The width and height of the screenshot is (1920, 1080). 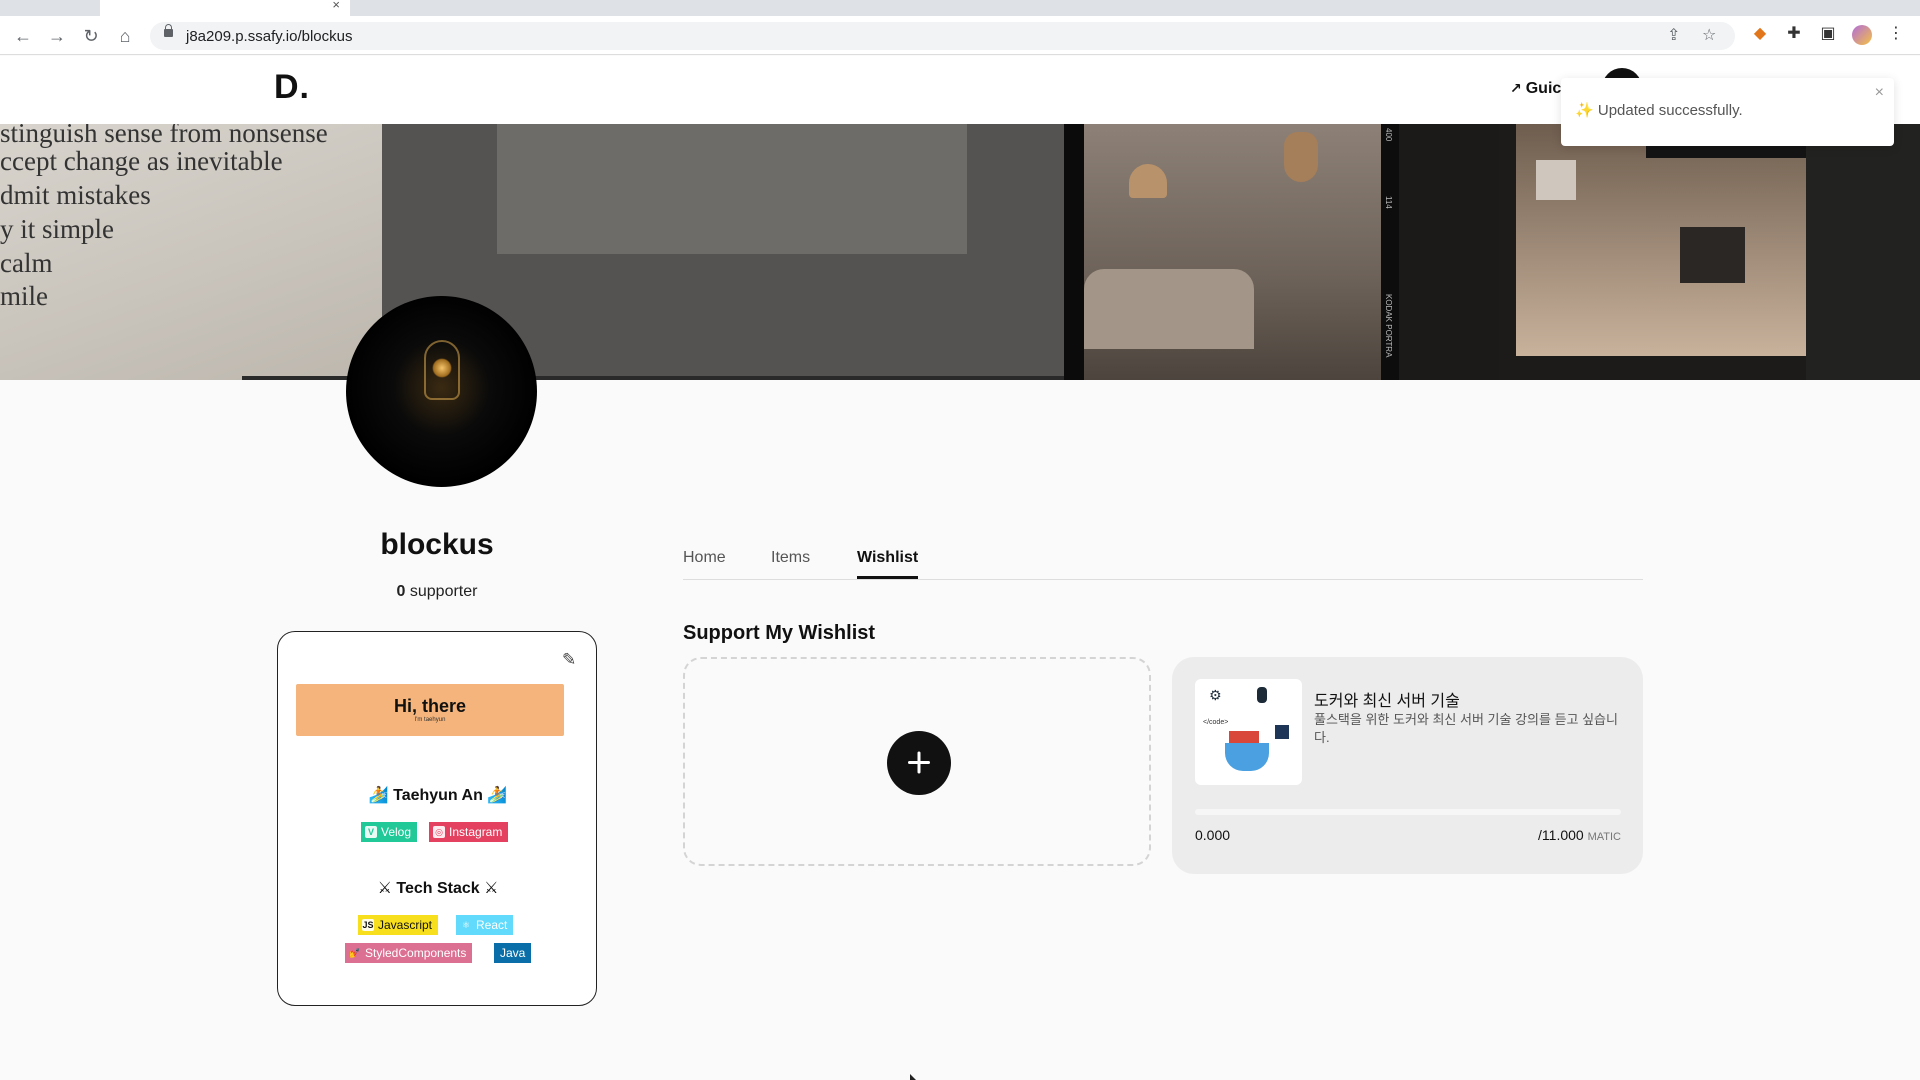 I want to click on banner-quote-line: dmit mistakes, so click(x=75, y=195).